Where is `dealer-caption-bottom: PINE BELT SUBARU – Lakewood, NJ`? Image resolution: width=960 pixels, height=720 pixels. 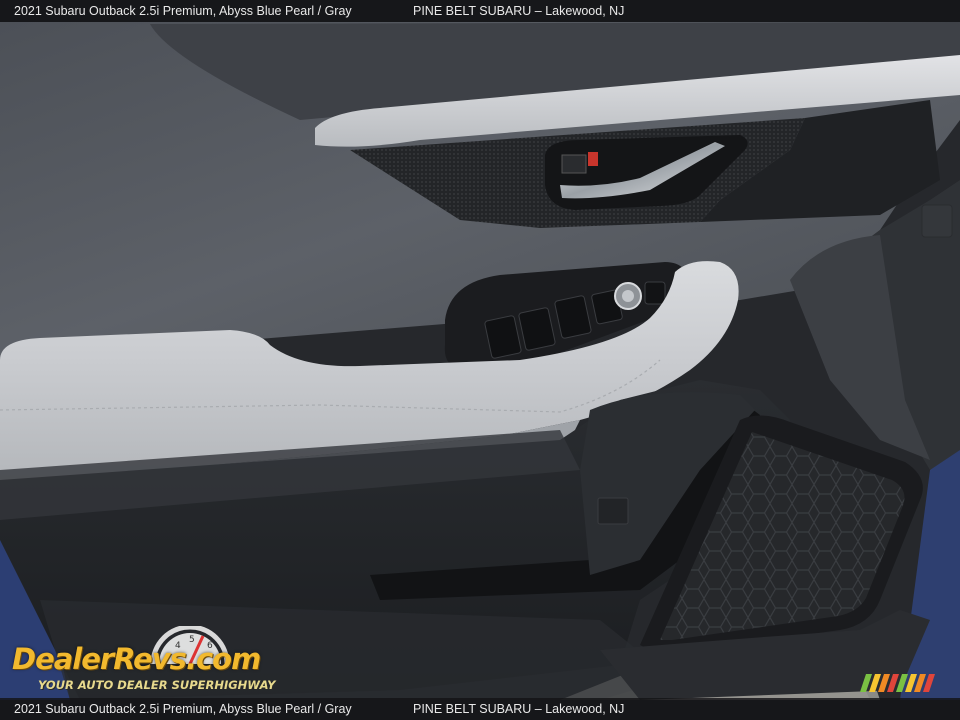
dealer-caption-bottom: PINE BELT SUBARU – Lakewood, NJ is located at coordinates (519, 709).